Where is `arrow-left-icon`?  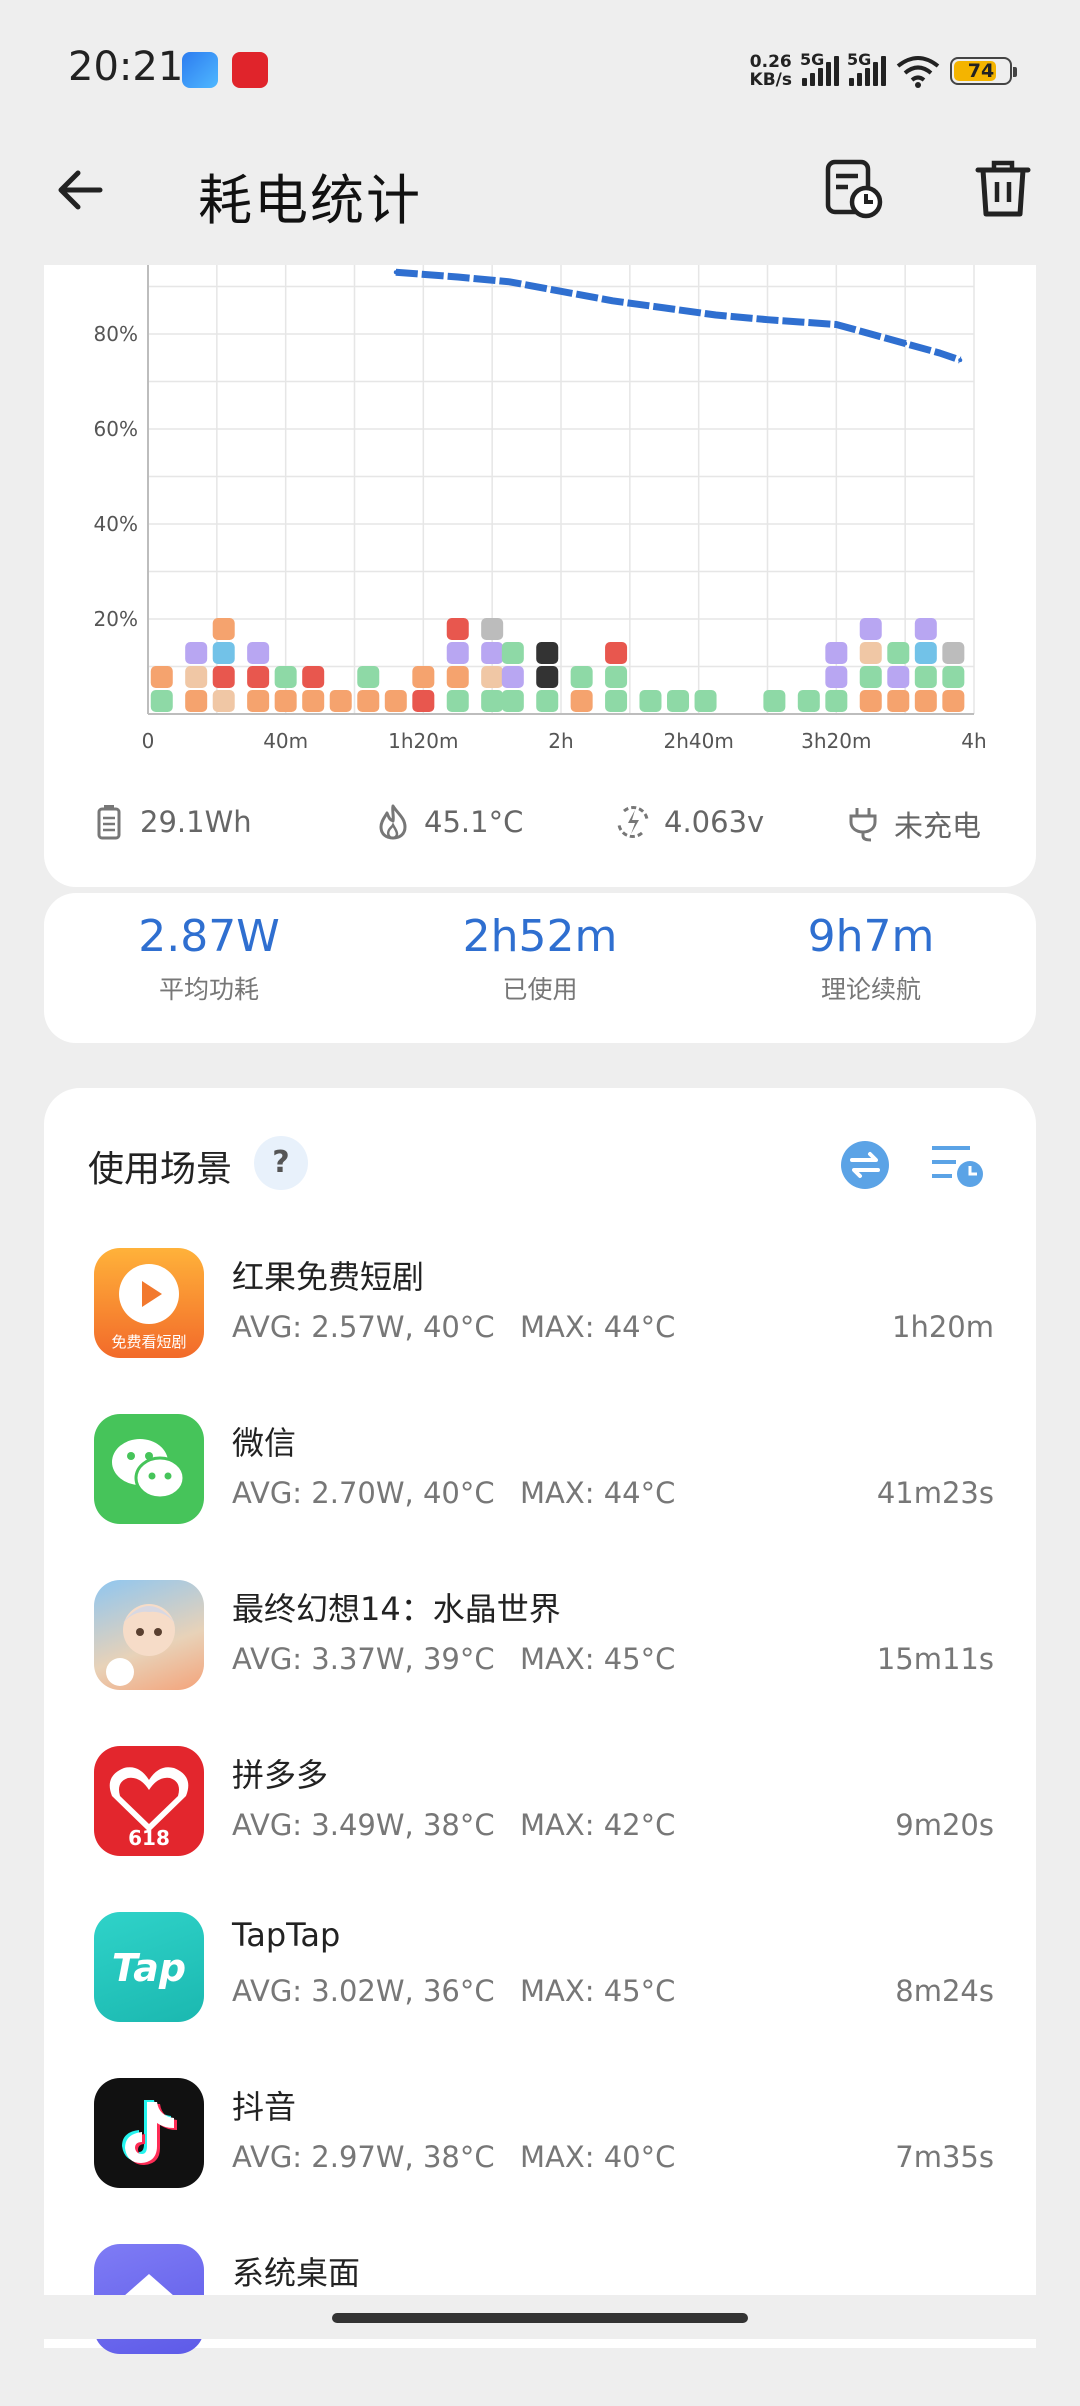 arrow-left-icon is located at coordinates (80, 190).